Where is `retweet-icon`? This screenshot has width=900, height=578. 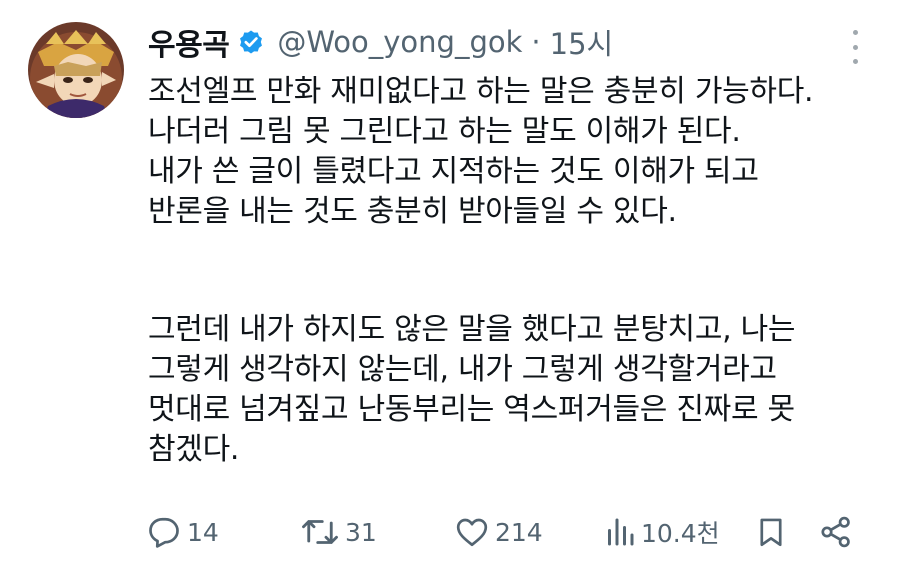
retweet-icon is located at coordinates (320, 532).